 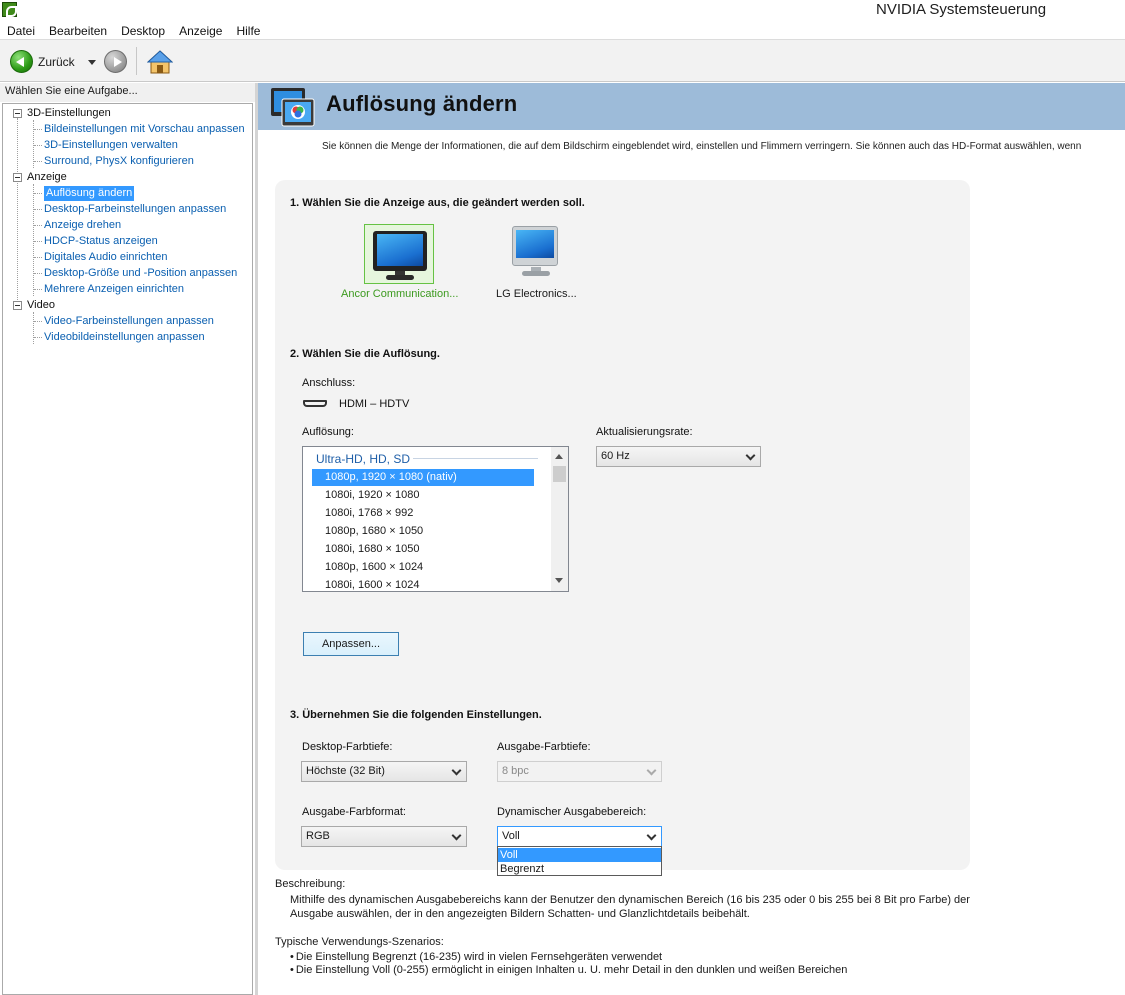 What do you see at coordinates (89, 193) in the screenshot?
I see `tree-item-aufloesung-aendern: Auflösung ändern` at bounding box center [89, 193].